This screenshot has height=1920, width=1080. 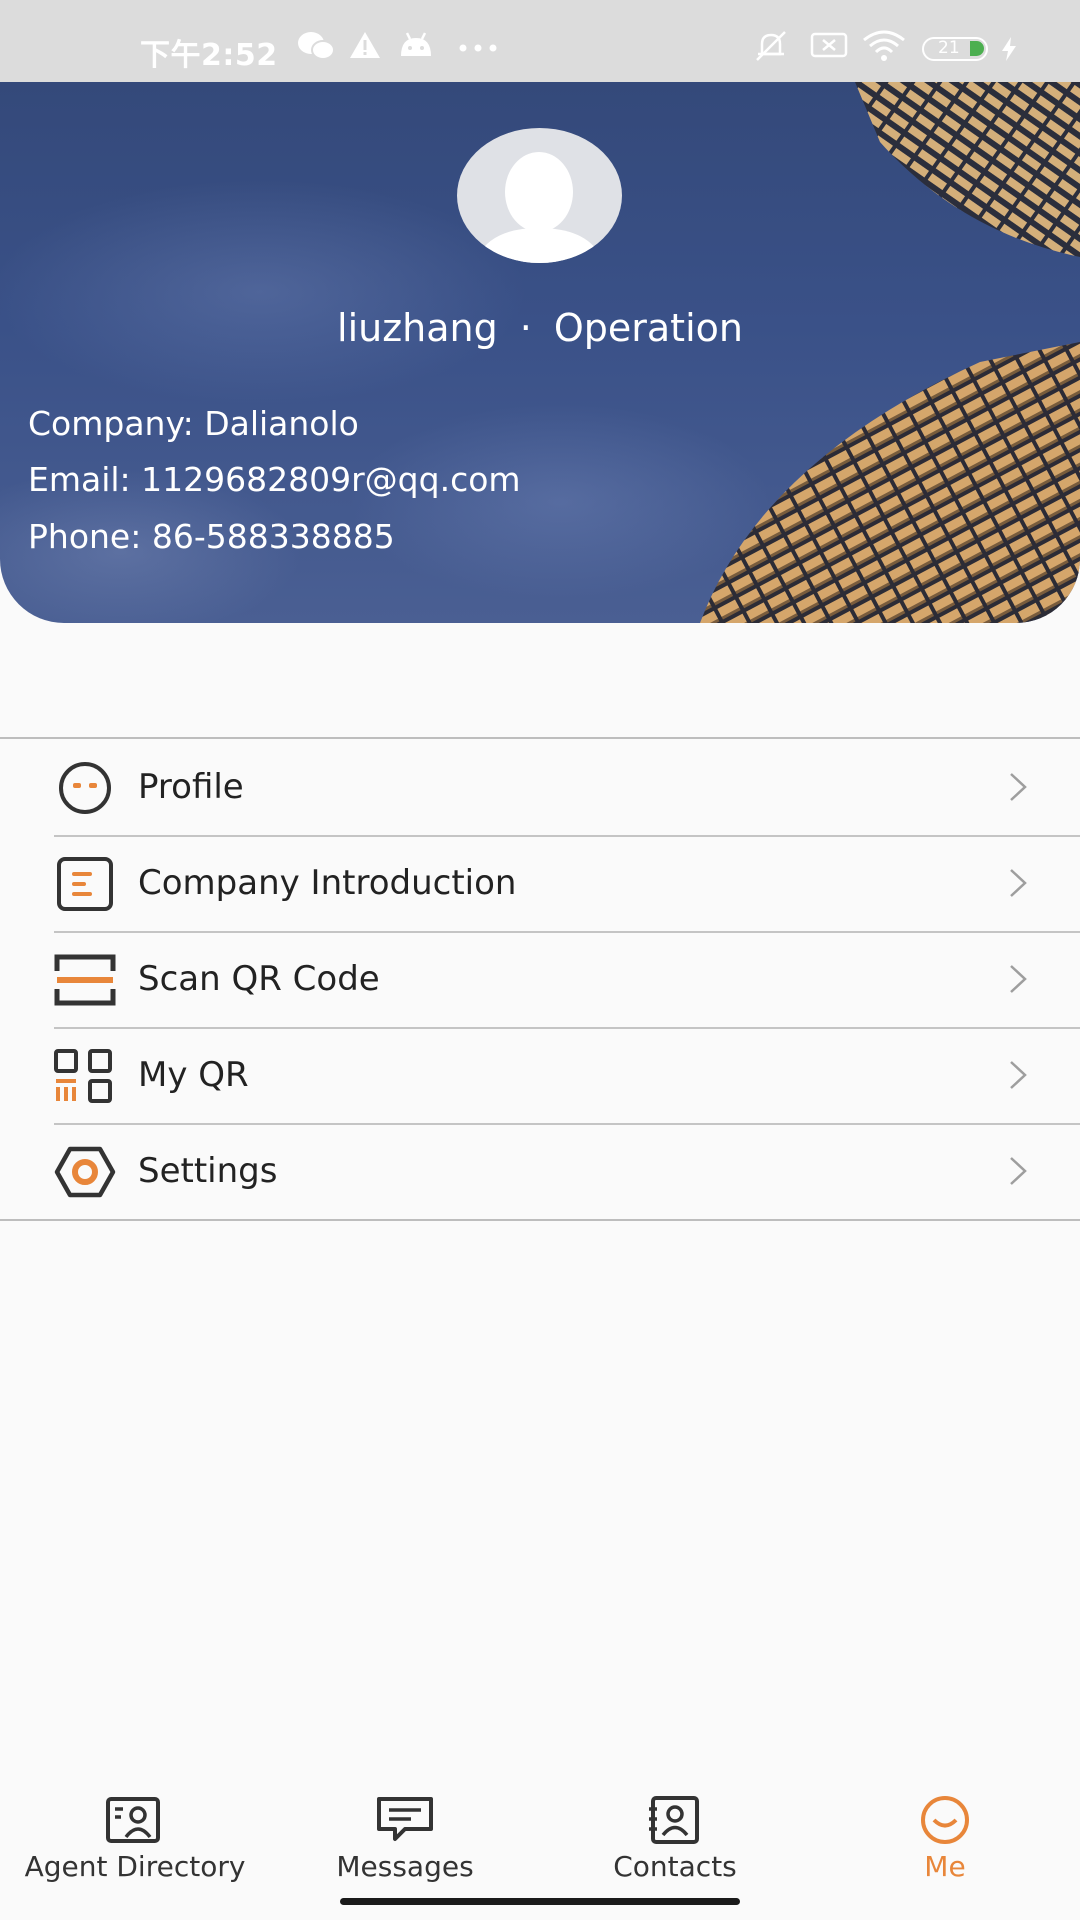 I want to click on me-face-icon, so click(x=945, y=1820).